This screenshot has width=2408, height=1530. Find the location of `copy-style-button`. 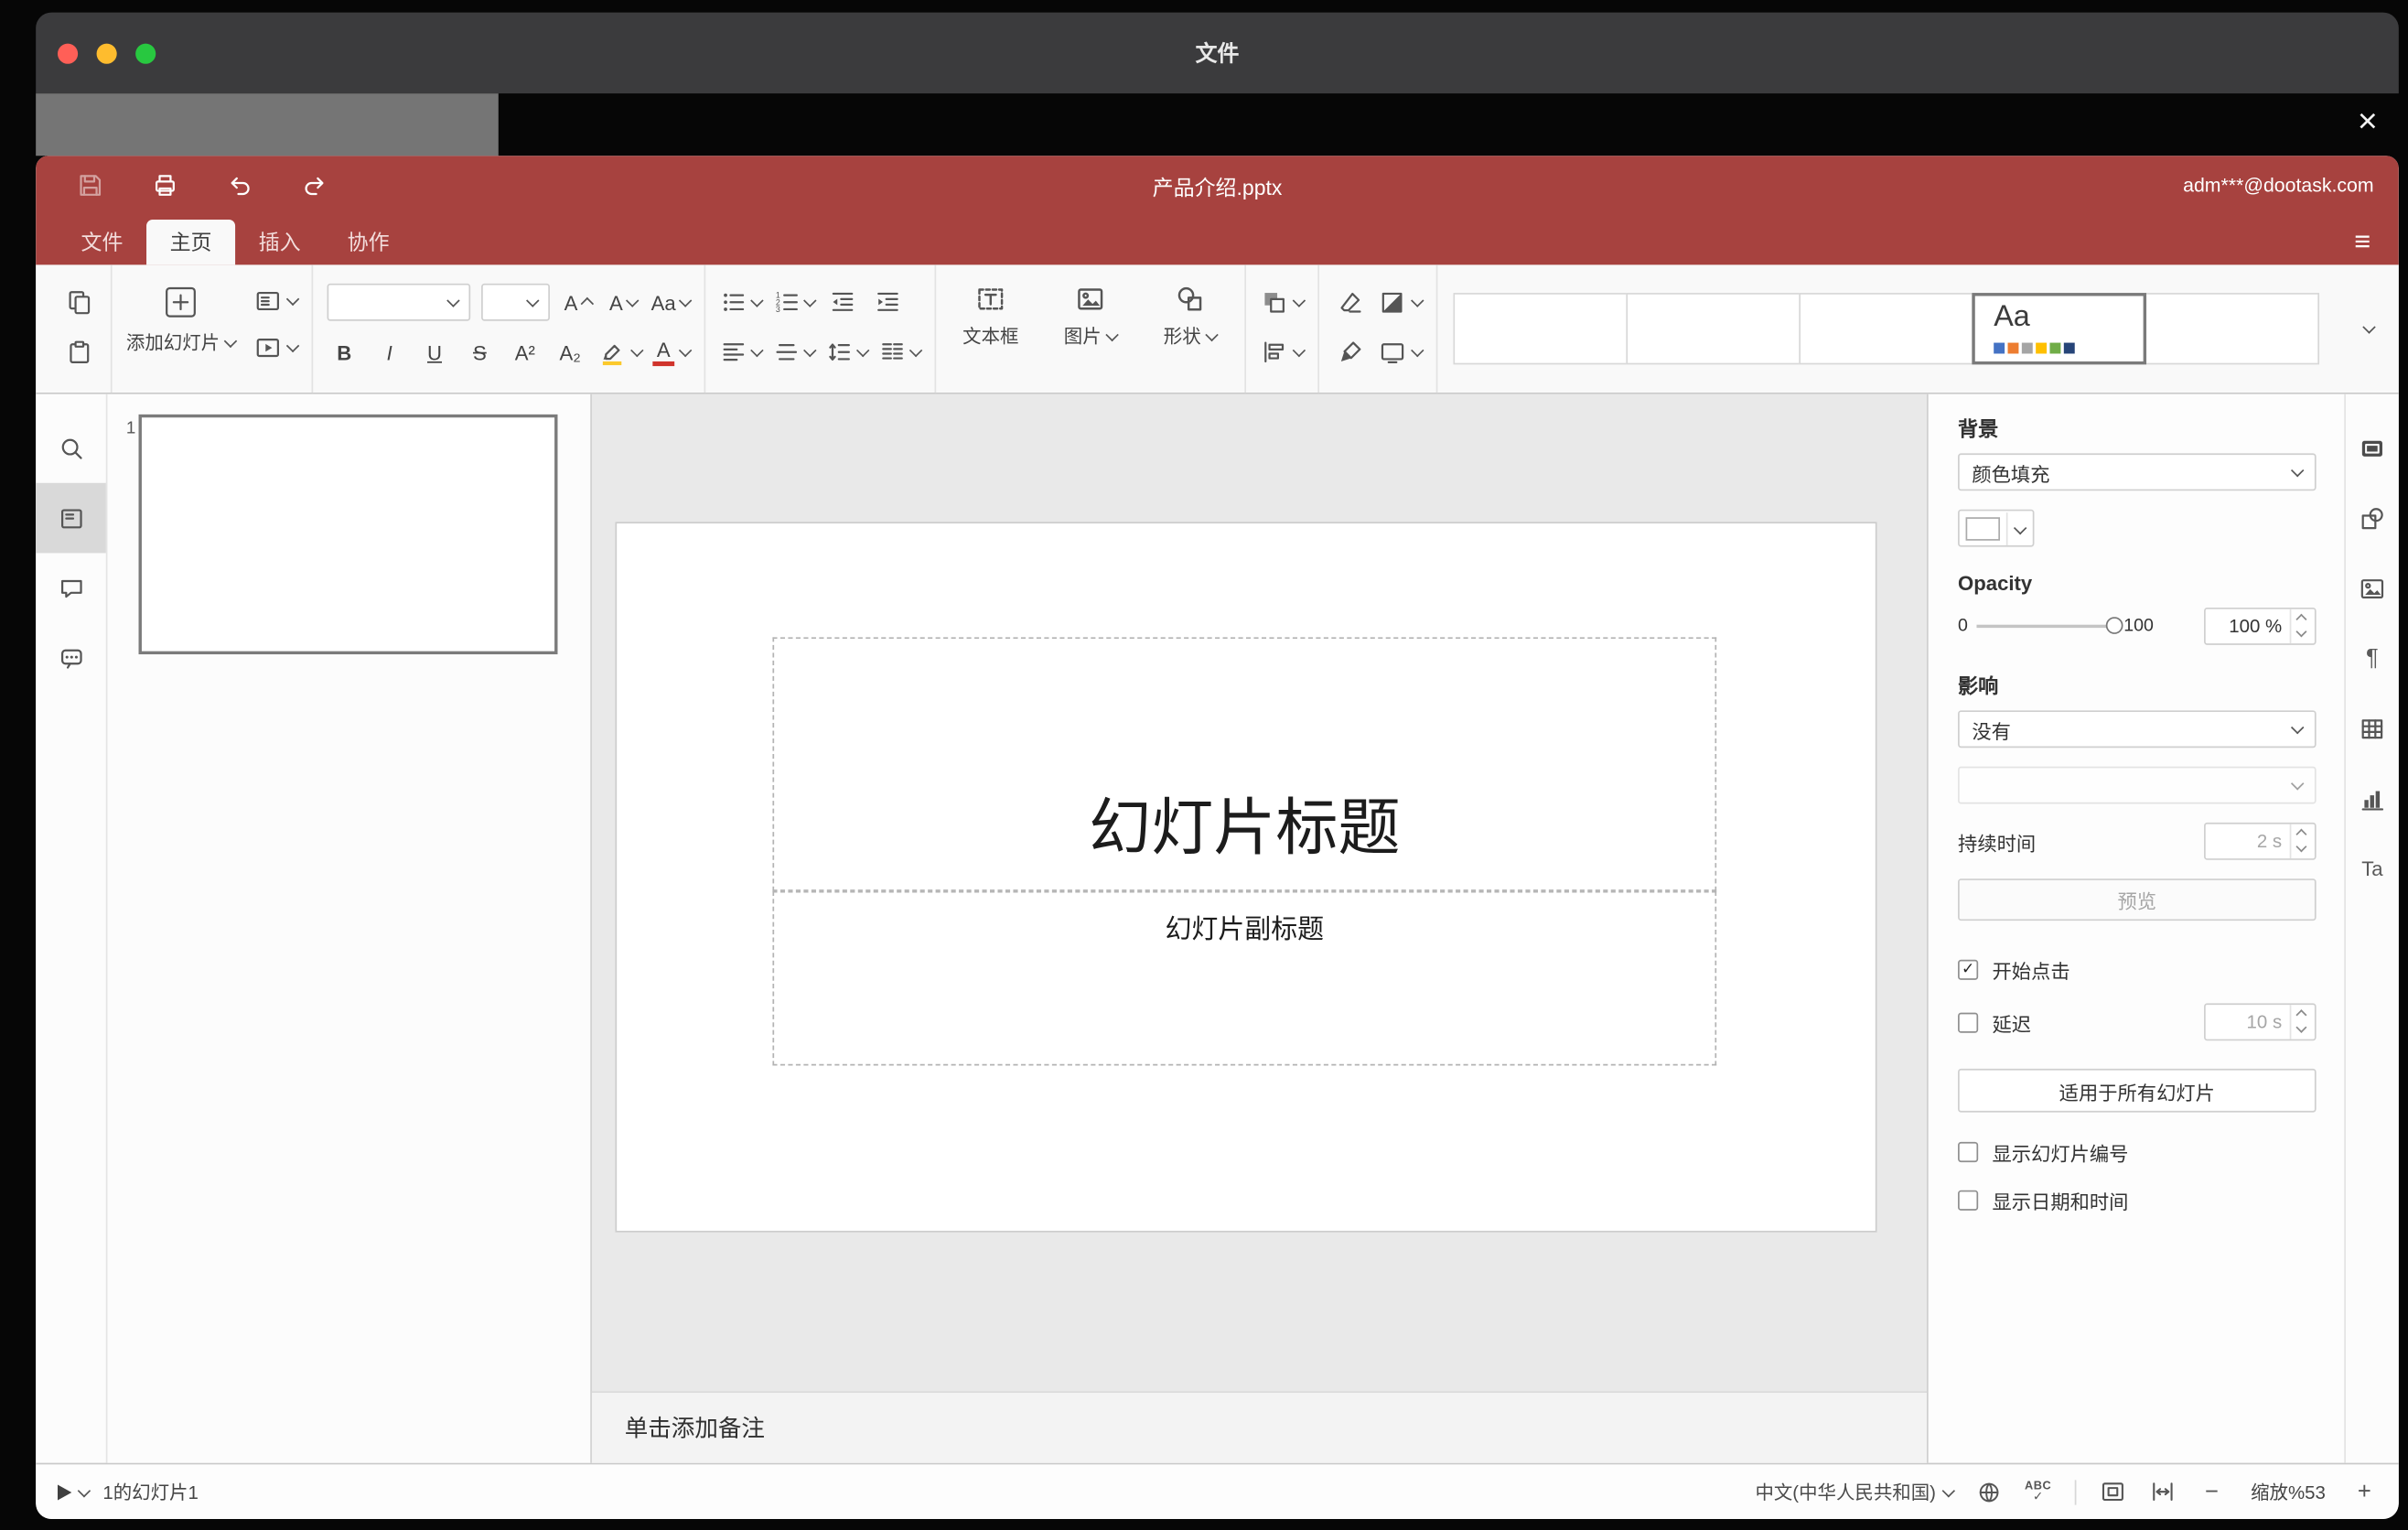

copy-style-button is located at coordinates (1350, 352).